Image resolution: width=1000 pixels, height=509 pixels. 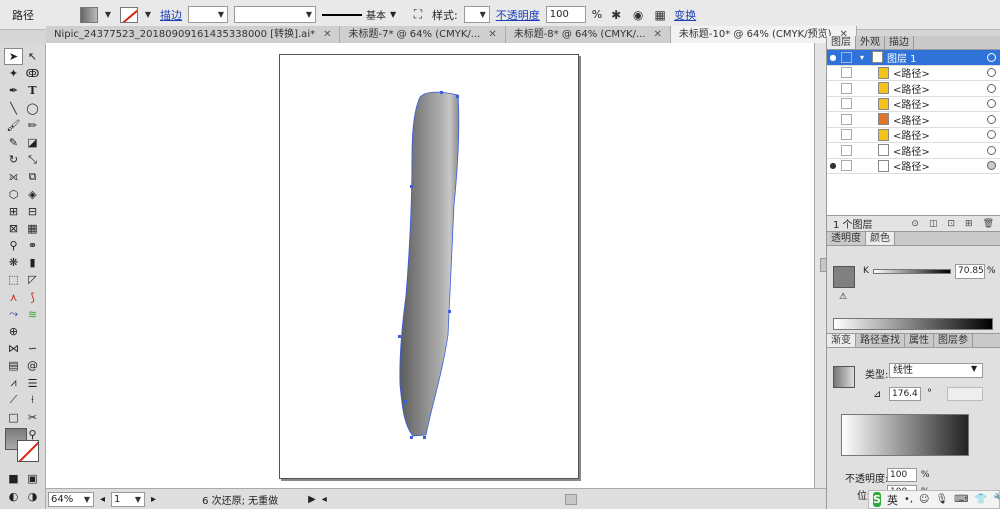 What do you see at coordinates (965, 394) in the screenshot?
I see `aspect-ratio-input` at bounding box center [965, 394].